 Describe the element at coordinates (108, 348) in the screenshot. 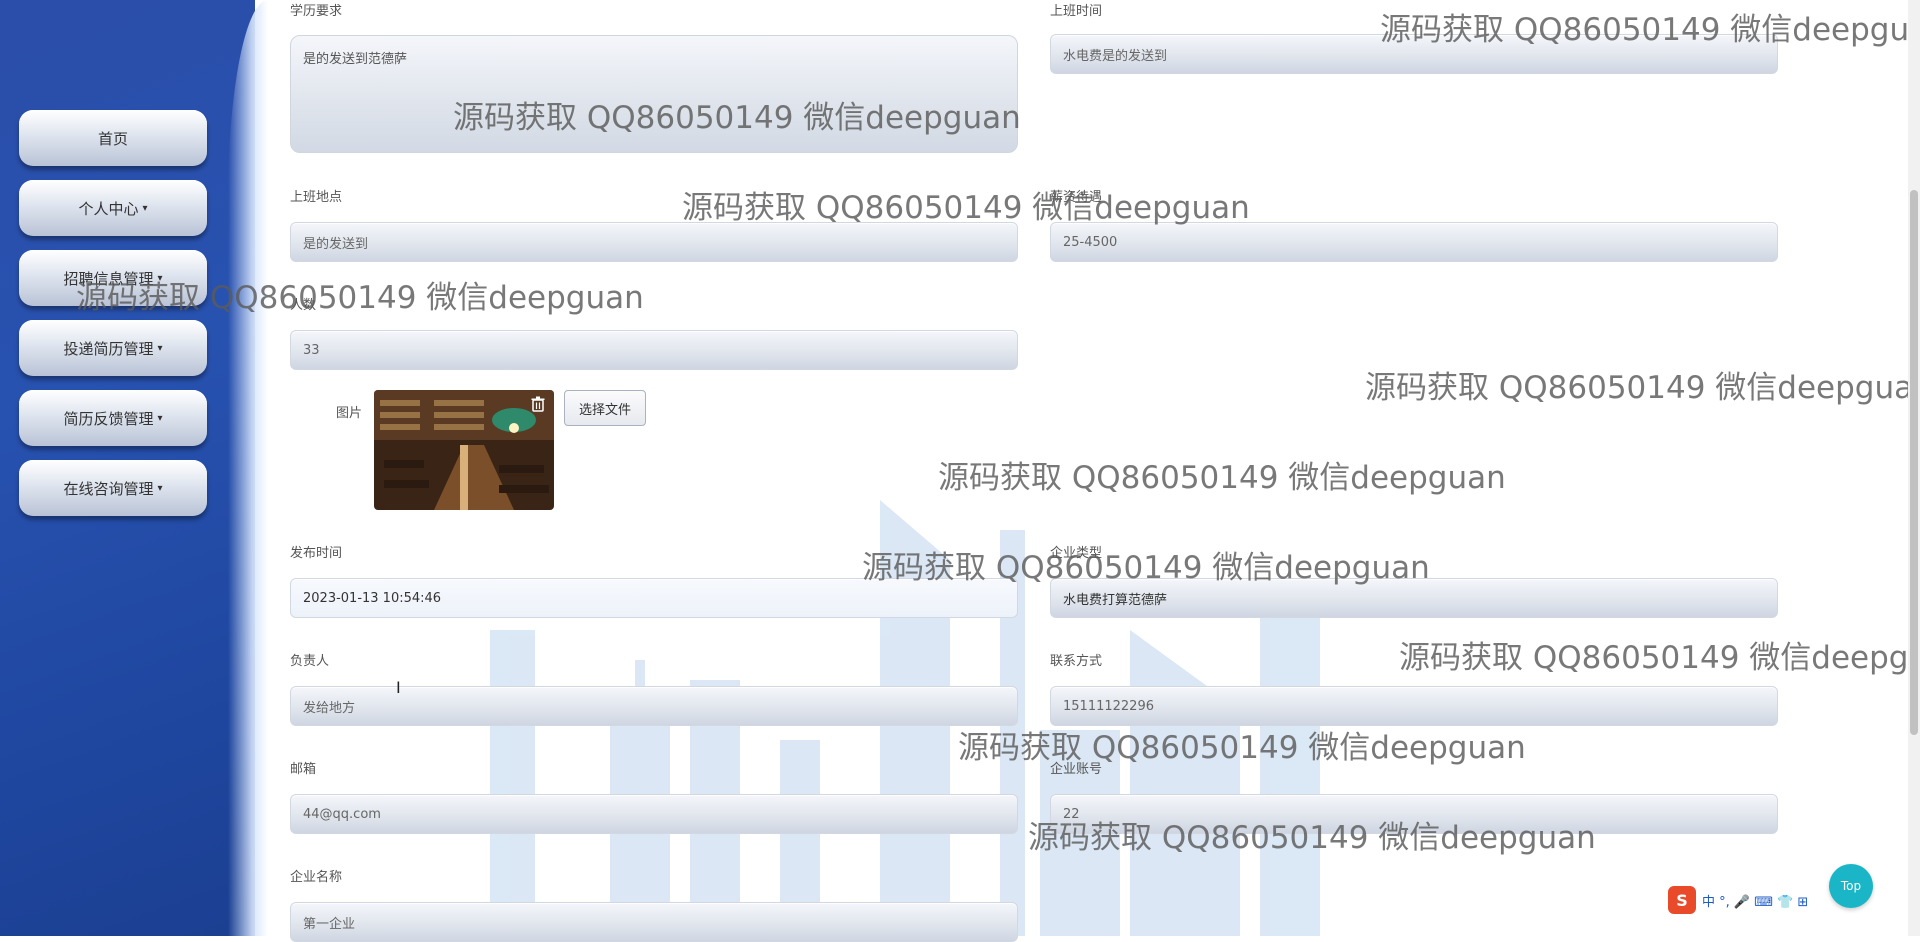

I see `sidebar-item-label: 投递简历管理` at that location.